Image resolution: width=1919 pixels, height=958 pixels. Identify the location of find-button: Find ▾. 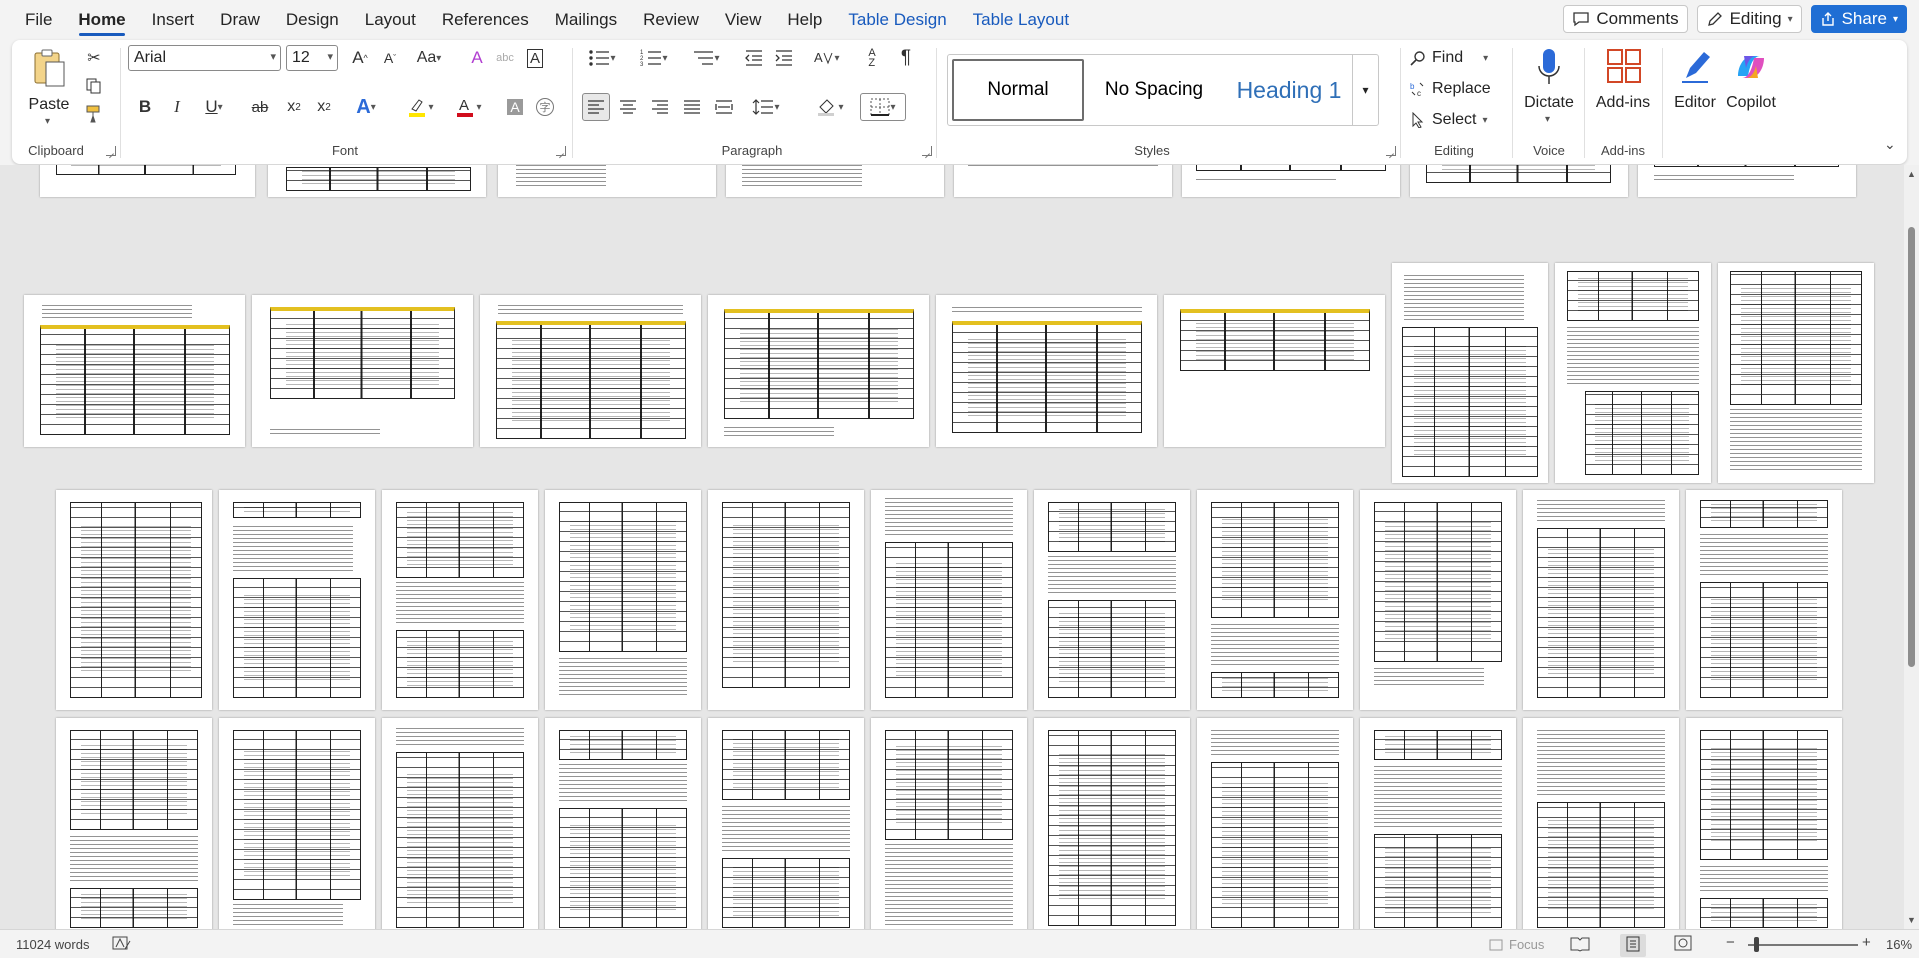
(1455, 58).